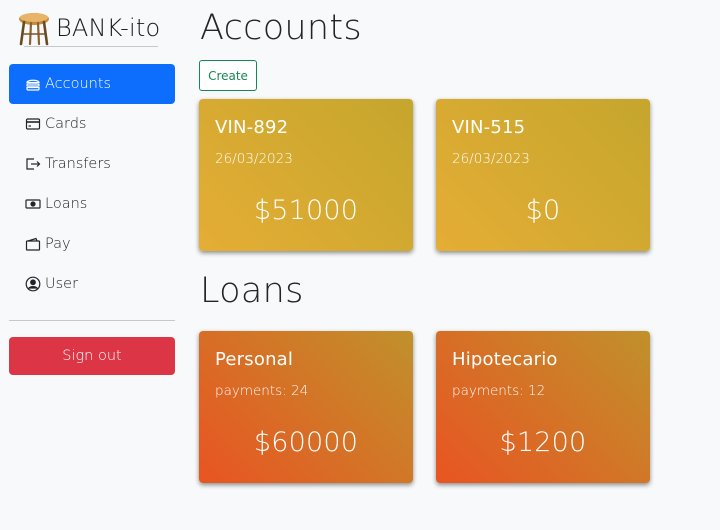 This screenshot has width=720, height=530. What do you see at coordinates (58, 244) in the screenshot?
I see `sidebar-item-label: Pay` at bounding box center [58, 244].